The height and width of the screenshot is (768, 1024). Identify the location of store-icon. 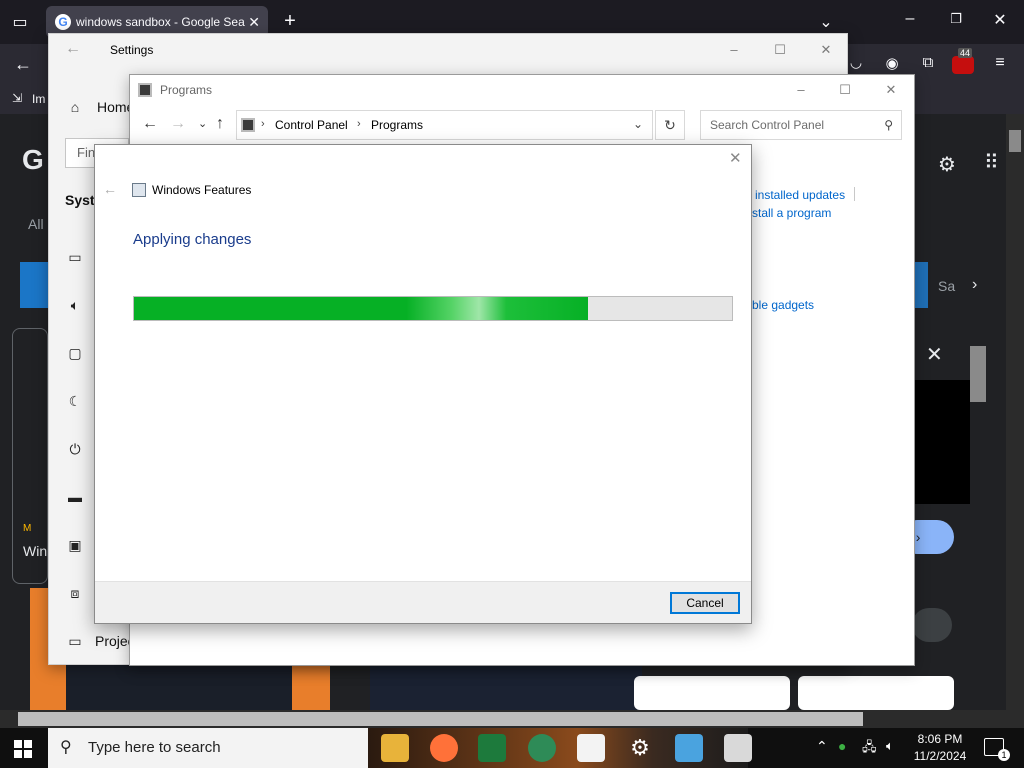
(591, 748).